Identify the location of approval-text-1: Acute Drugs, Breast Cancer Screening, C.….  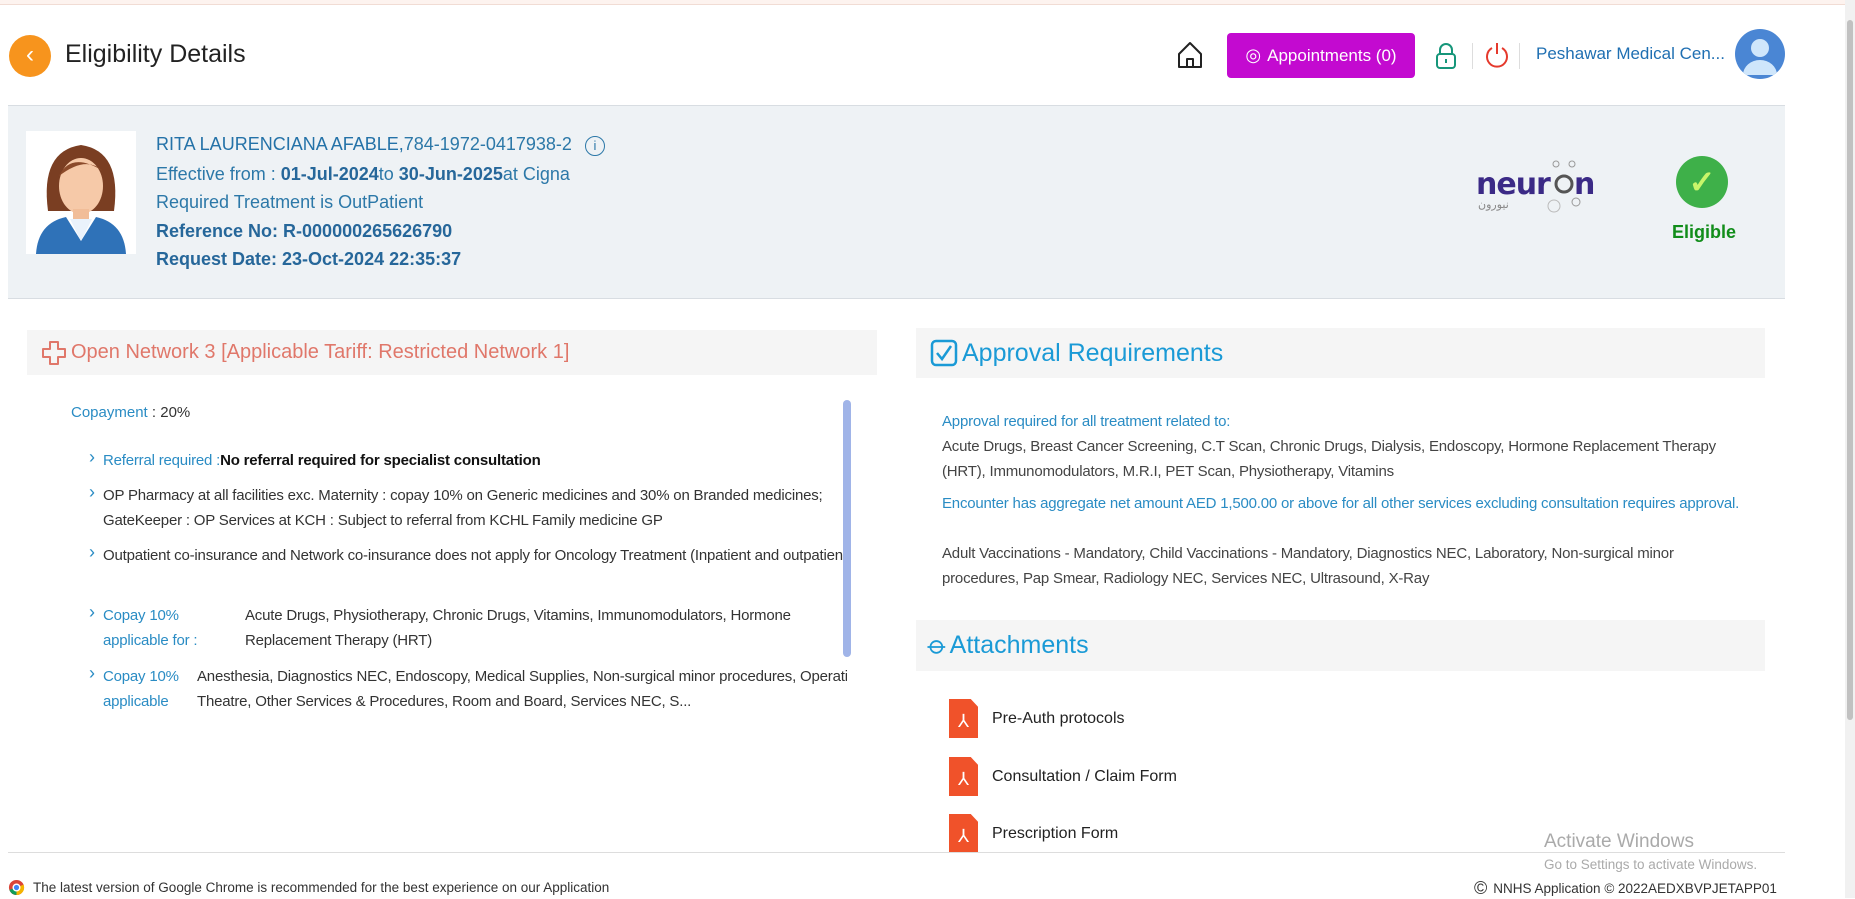
(1329, 459).